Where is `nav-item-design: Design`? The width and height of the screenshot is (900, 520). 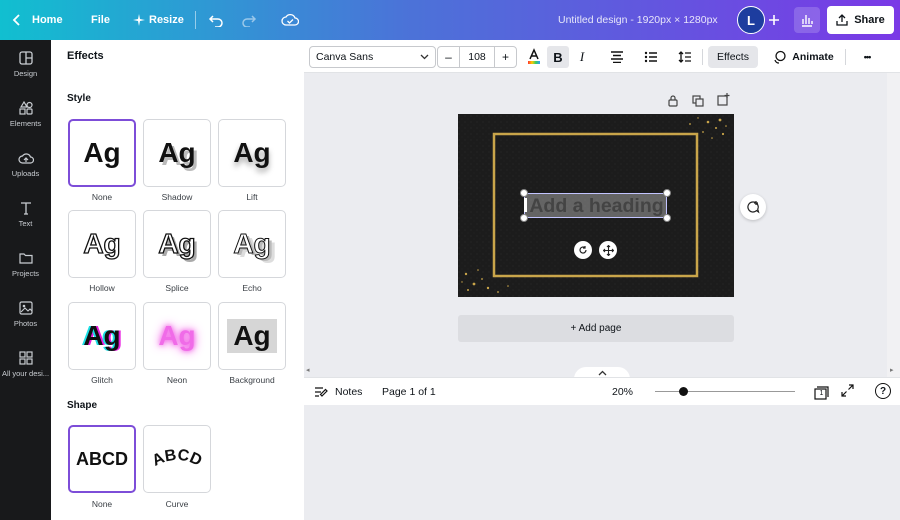 nav-item-design: Design is located at coordinates (25, 65).